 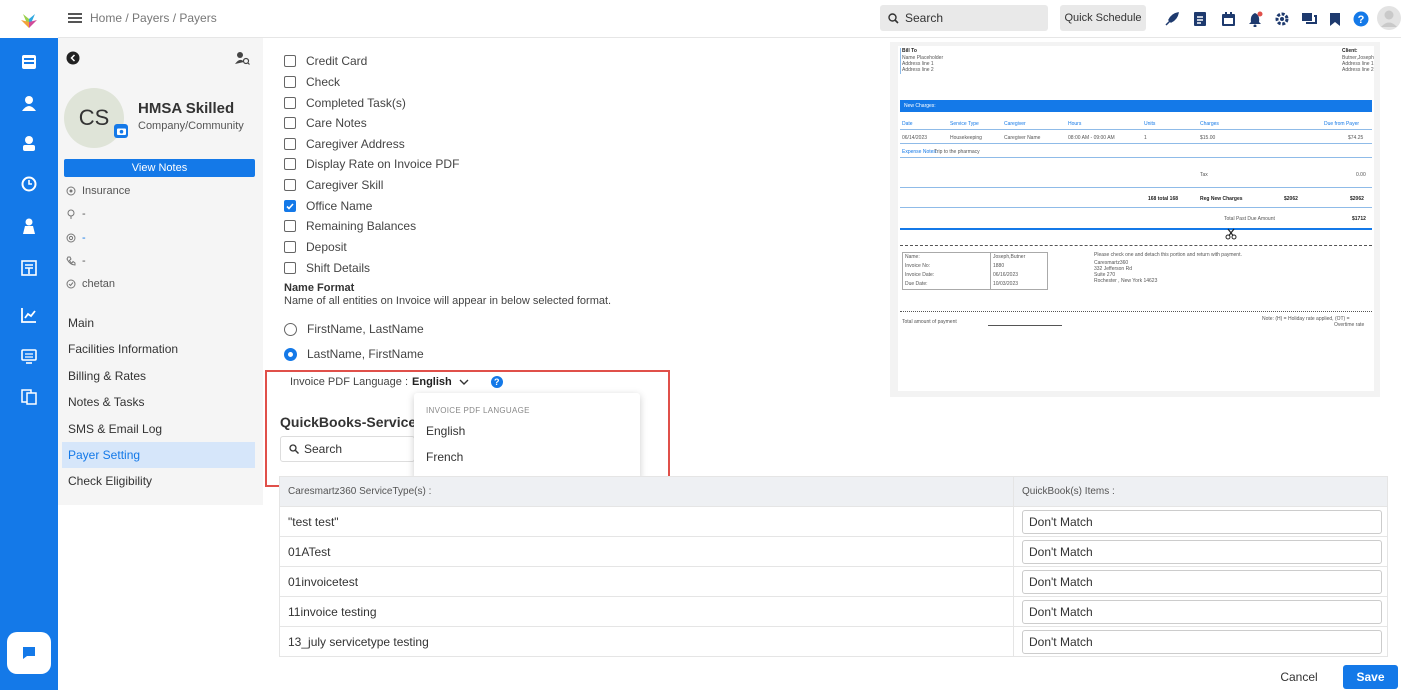 I want to click on payer-avatar: CS, so click(x=94, y=118).